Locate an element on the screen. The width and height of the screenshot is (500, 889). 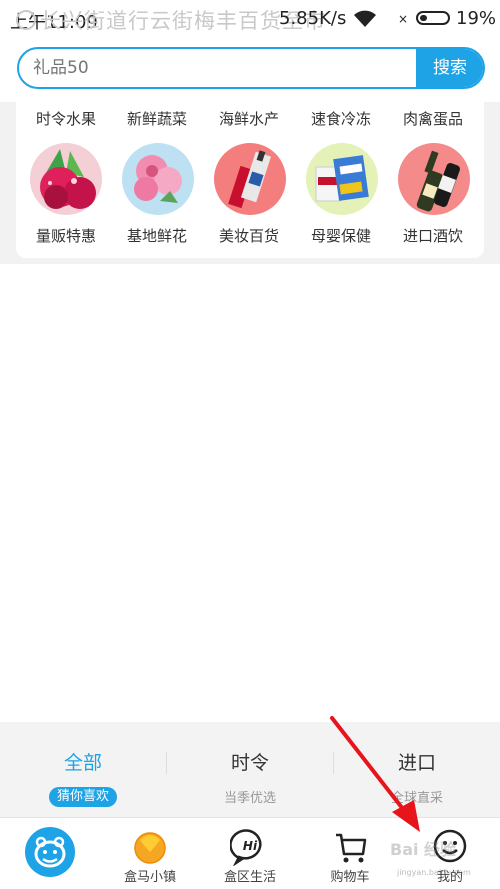
town-icon is located at coordinates (150, 848).